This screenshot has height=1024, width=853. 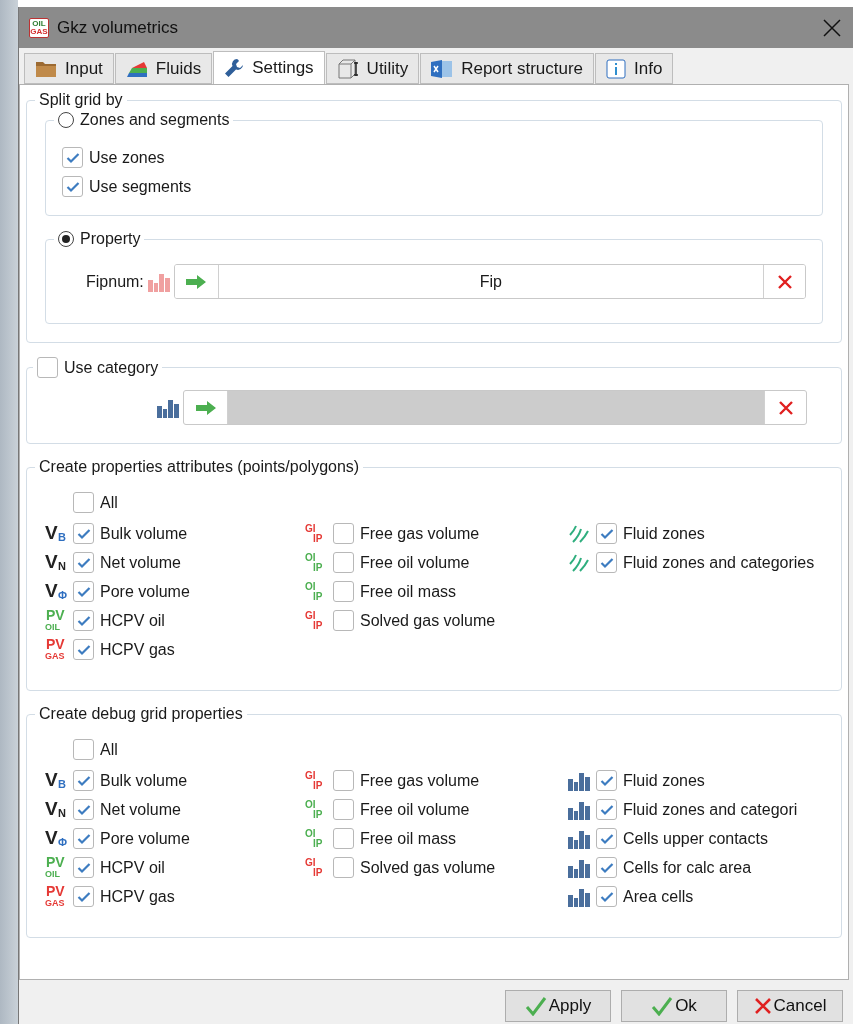 What do you see at coordinates (140, 186) in the screenshot?
I see `checkbox-label: Use segments` at bounding box center [140, 186].